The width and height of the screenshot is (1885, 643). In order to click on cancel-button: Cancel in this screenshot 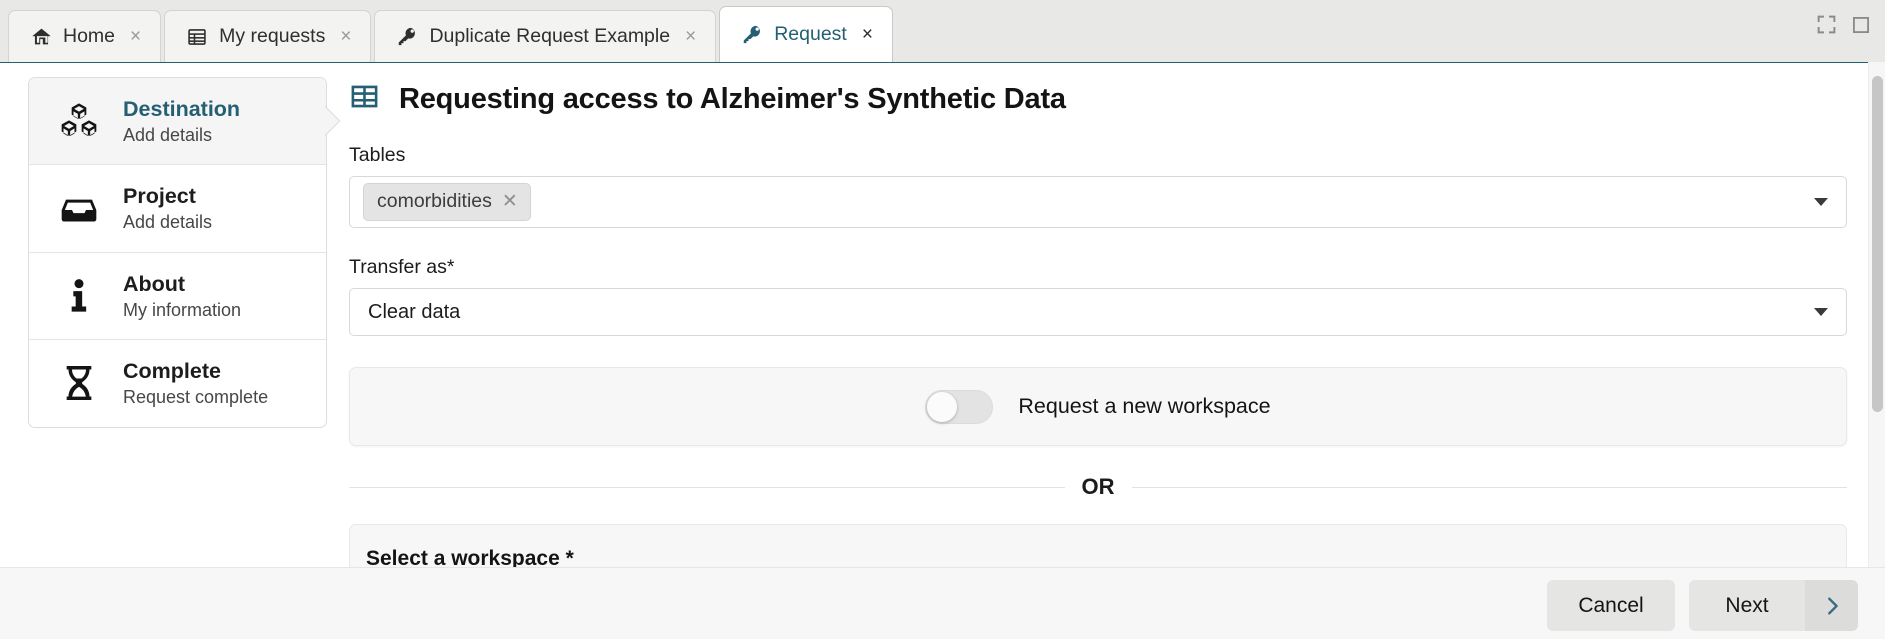, I will do `click(1611, 605)`.